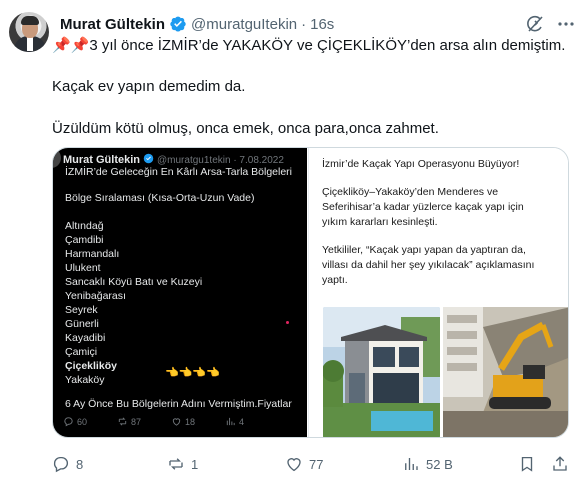  I want to click on tweet-actions: 8 1 77 52 B, so click(312, 464).